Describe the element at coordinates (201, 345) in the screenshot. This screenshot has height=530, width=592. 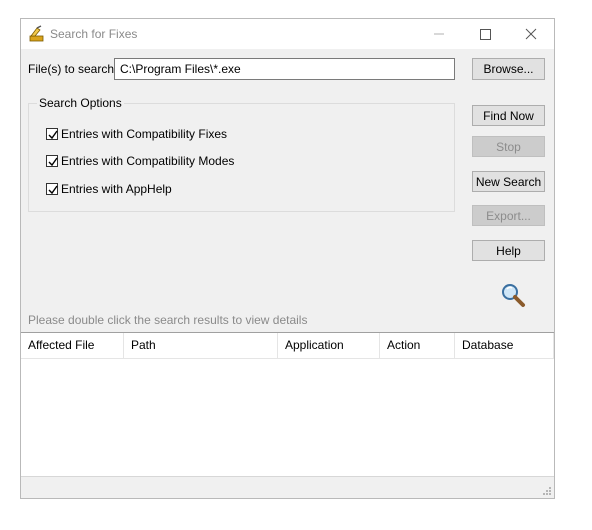
I see `column-path: Path` at that location.